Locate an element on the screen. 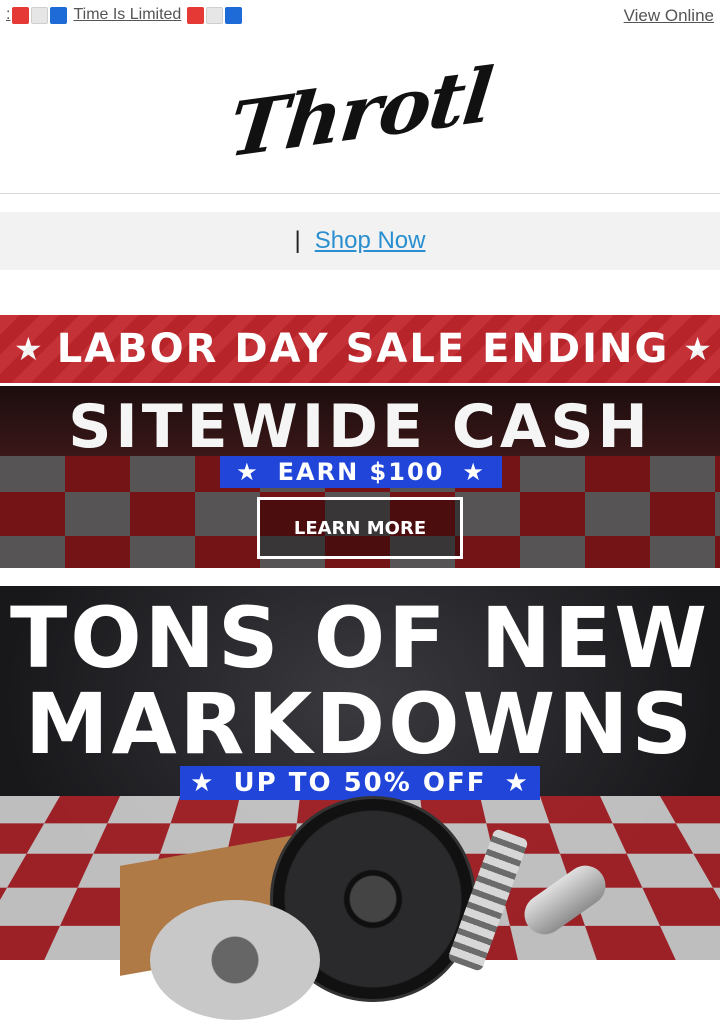 Image resolution: width=720 pixels, height=1020 pixels. preheader-text: Time Is Limited is located at coordinates (127, 14).